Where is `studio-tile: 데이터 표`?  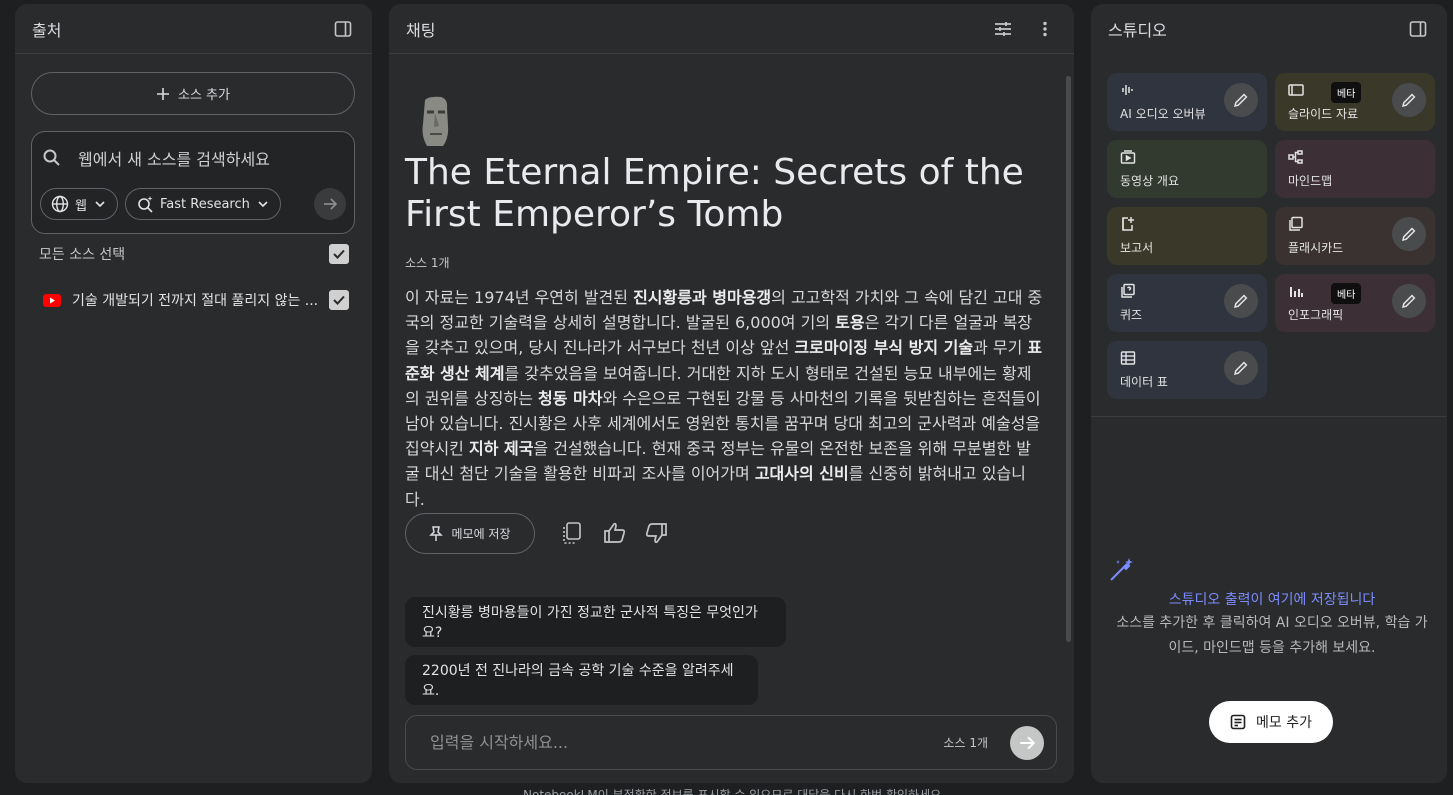
studio-tile: 데이터 표 is located at coordinates (1187, 370).